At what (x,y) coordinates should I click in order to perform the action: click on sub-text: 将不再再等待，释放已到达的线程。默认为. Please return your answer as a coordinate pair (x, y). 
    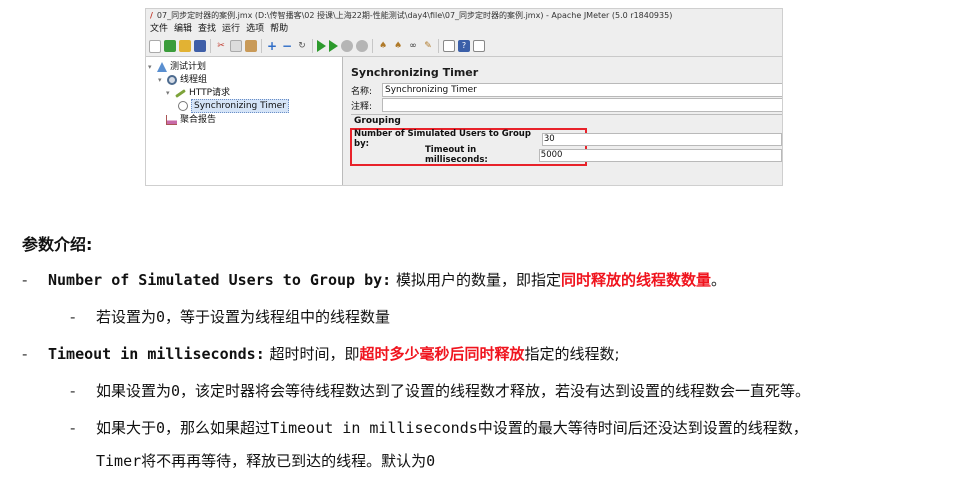
    Looking at the image, I should click on (284, 461).